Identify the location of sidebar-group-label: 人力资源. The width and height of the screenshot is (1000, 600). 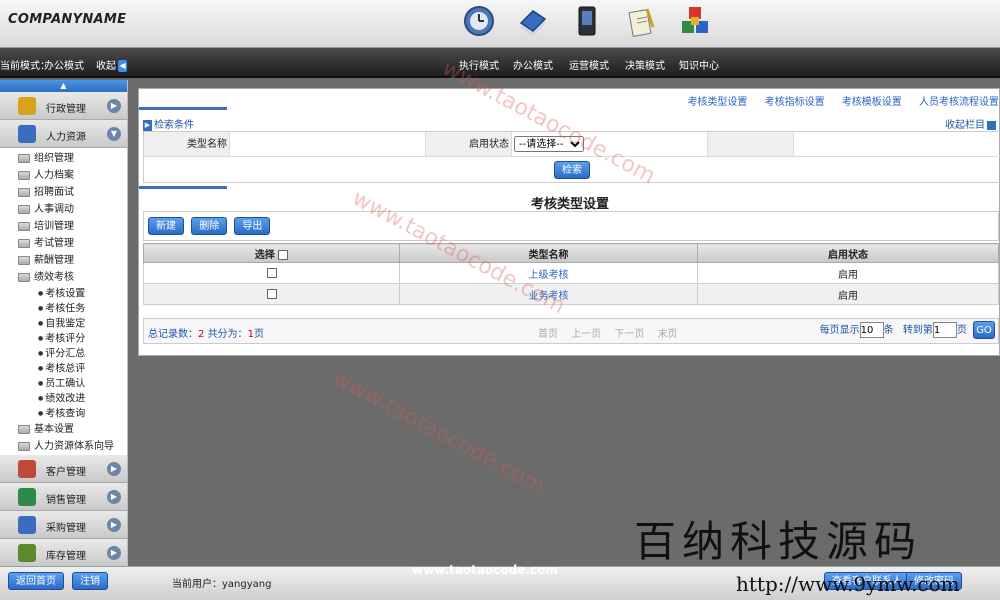
(66, 137).